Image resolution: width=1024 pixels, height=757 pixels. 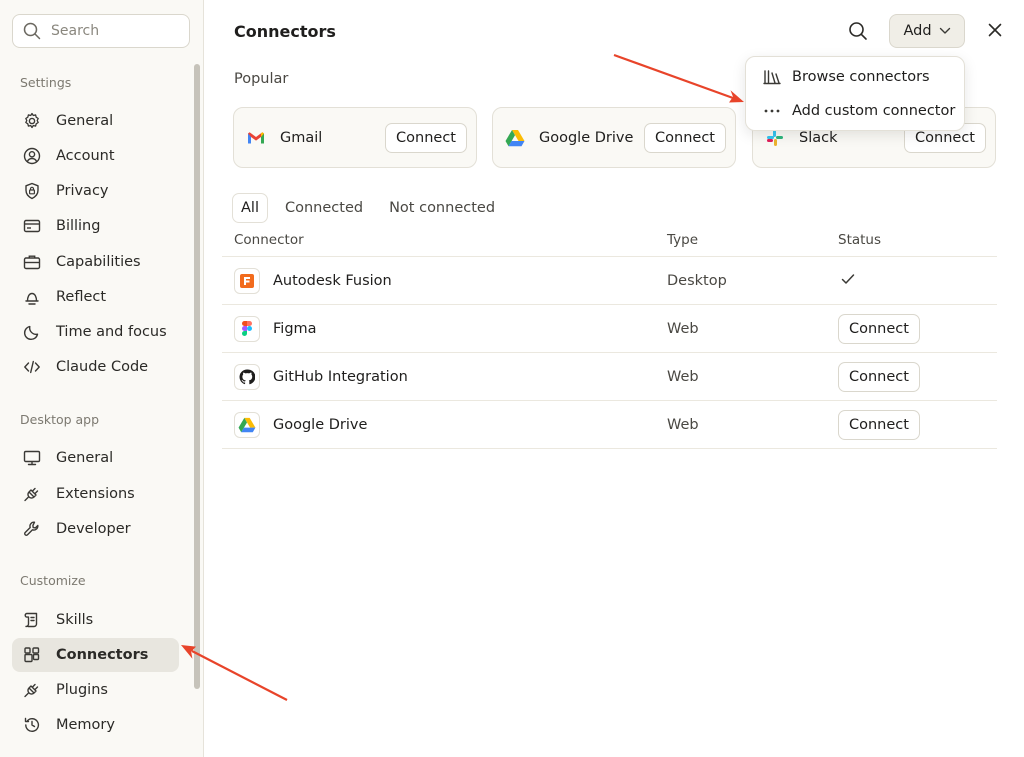 I want to click on connectors-icon, so click(x=32, y=655).